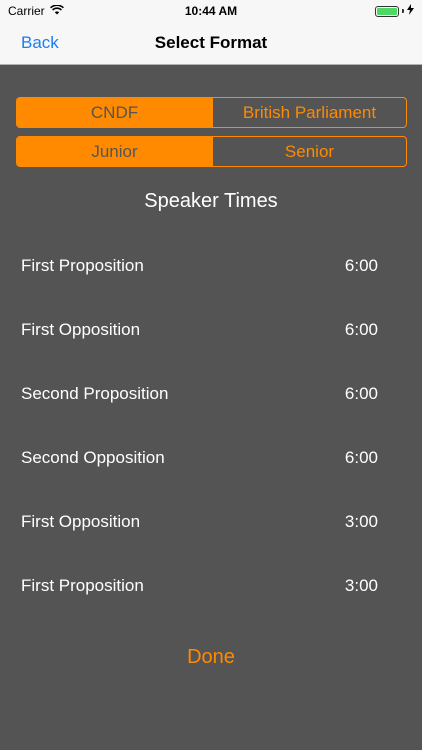  Describe the element at coordinates (410, 11) in the screenshot. I see `charging-icon` at that location.